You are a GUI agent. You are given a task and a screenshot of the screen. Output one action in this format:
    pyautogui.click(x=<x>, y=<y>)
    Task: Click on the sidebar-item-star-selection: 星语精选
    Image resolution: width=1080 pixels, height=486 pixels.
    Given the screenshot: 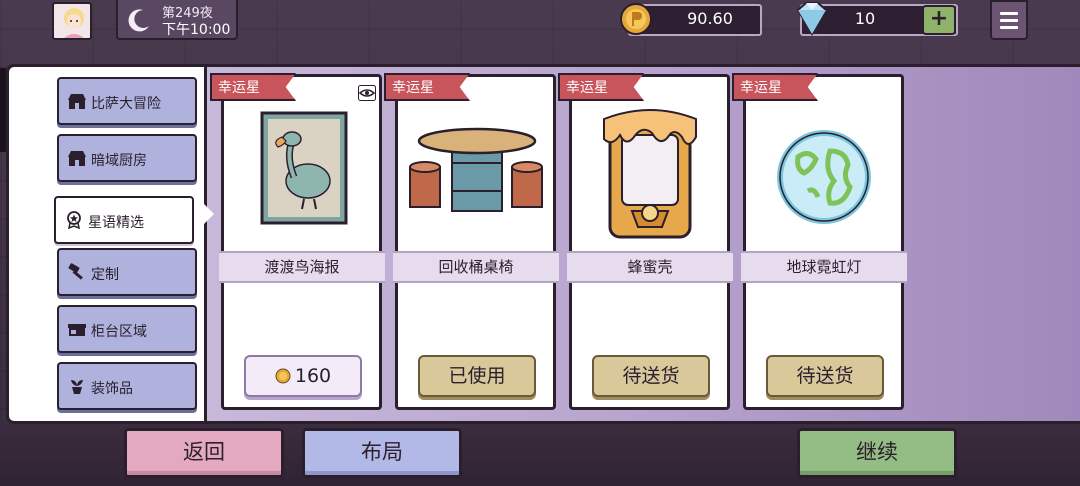 What is the action you would take?
    pyautogui.click(x=124, y=220)
    